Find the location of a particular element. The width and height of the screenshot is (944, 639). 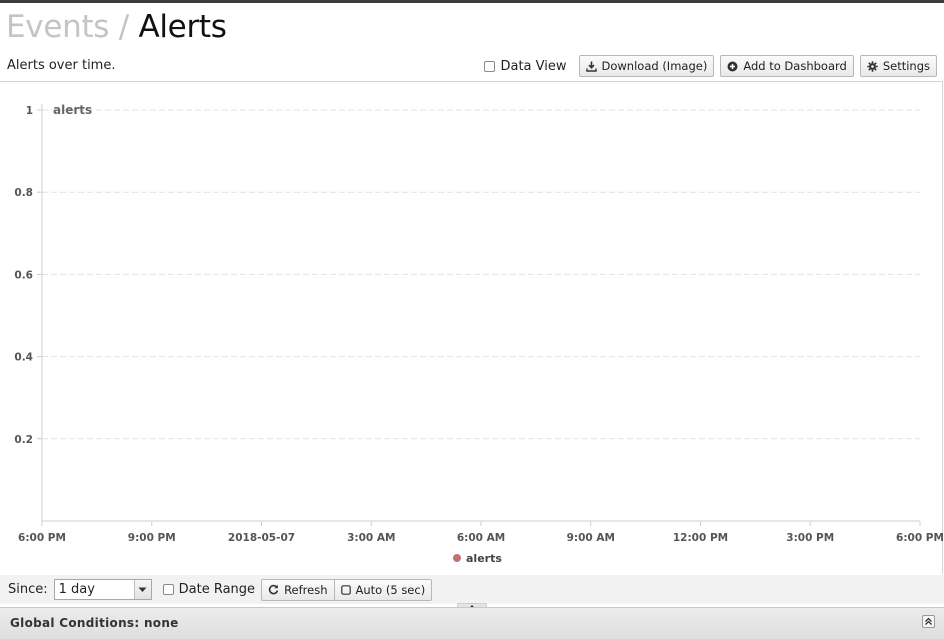

page-title: Events / Alerts is located at coordinates (116, 27).